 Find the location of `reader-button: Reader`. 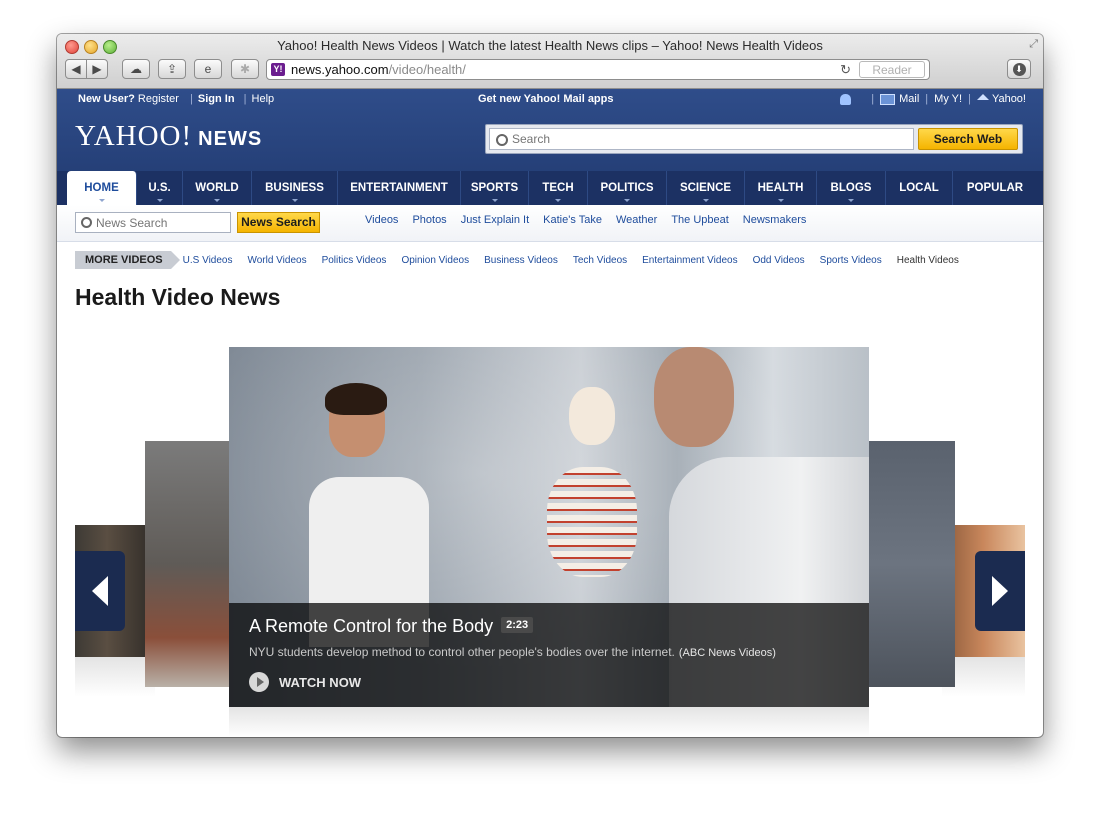

reader-button: Reader is located at coordinates (892, 69).